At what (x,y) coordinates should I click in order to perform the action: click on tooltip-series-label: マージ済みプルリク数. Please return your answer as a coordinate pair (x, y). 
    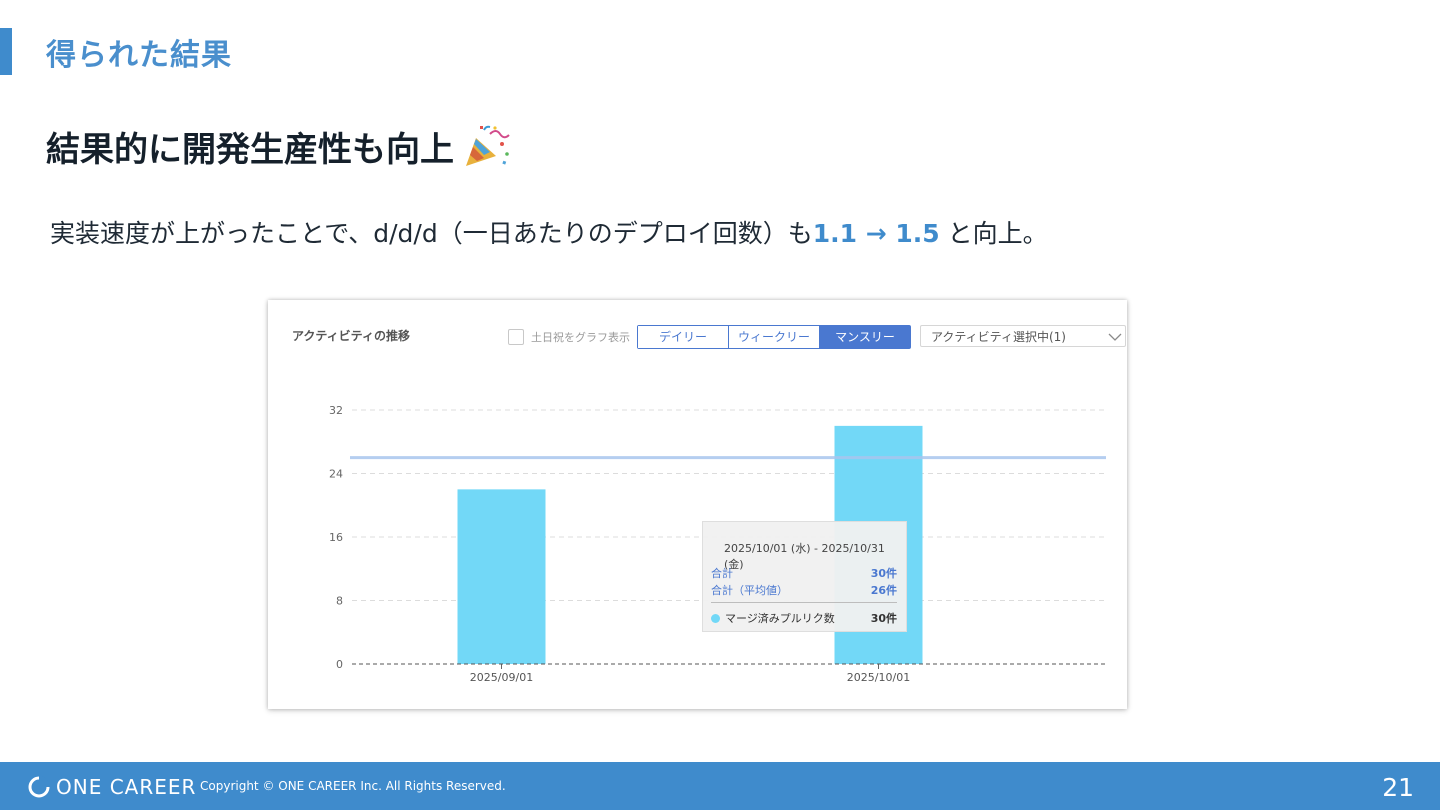
    Looking at the image, I should click on (780, 618).